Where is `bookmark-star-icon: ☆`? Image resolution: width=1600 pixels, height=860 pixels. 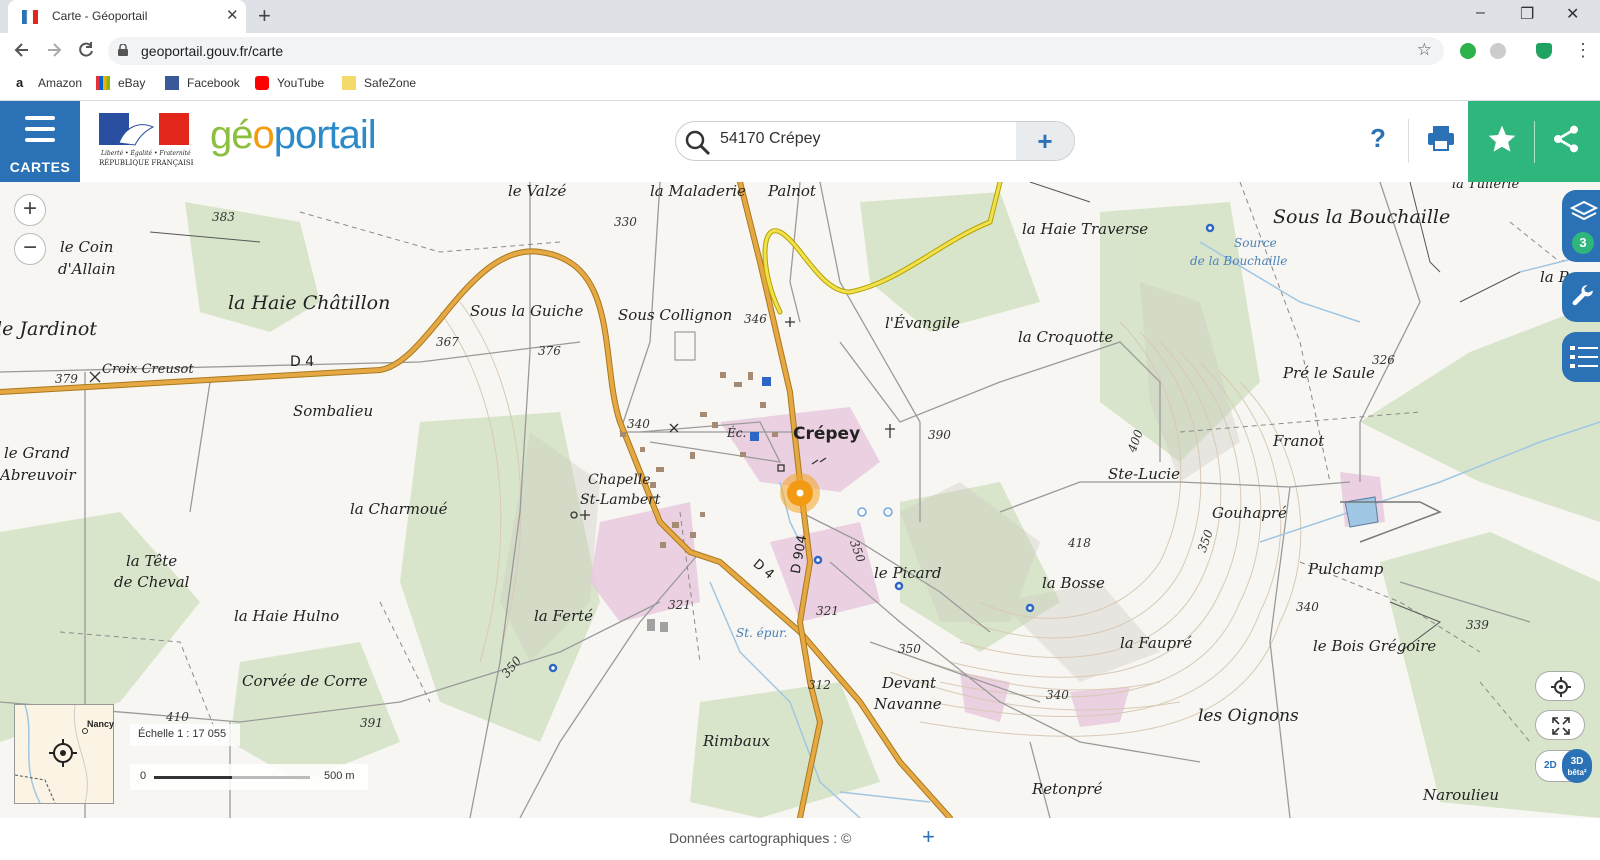 bookmark-star-icon: ☆ is located at coordinates (1424, 50).